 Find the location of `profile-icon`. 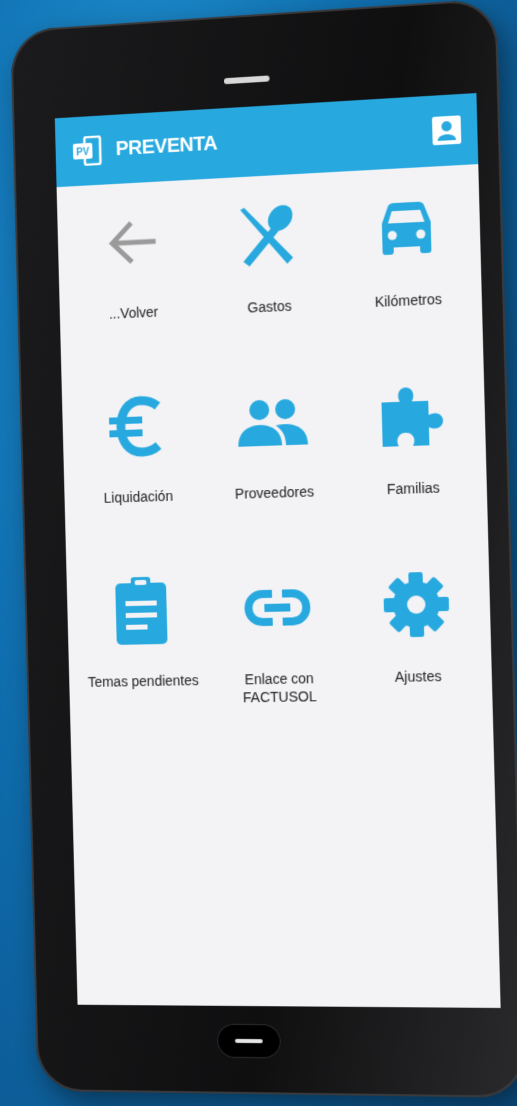

profile-icon is located at coordinates (446, 130).